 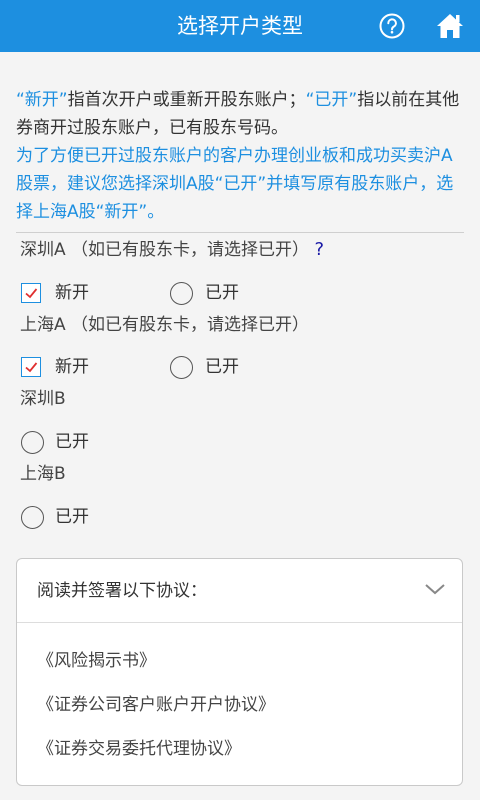 What do you see at coordinates (72, 442) in the screenshot?
I see `shenzhen-b-opened-label: 已开` at bounding box center [72, 442].